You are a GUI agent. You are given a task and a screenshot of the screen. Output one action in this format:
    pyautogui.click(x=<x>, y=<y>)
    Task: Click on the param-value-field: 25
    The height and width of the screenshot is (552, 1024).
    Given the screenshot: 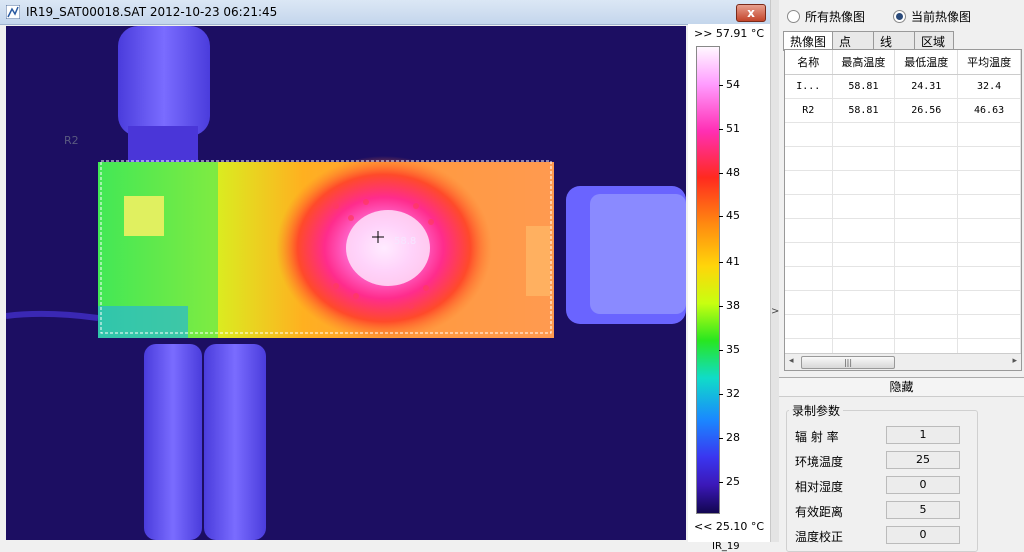 What is the action you would take?
    pyautogui.click(x=923, y=460)
    